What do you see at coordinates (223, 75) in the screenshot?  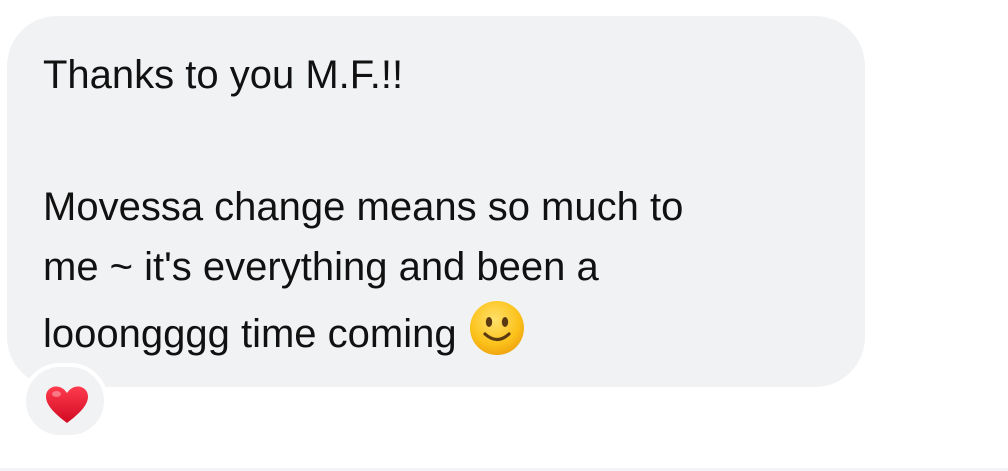 I see `message-text-line: Thanks to you M.F.!!` at bounding box center [223, 75].